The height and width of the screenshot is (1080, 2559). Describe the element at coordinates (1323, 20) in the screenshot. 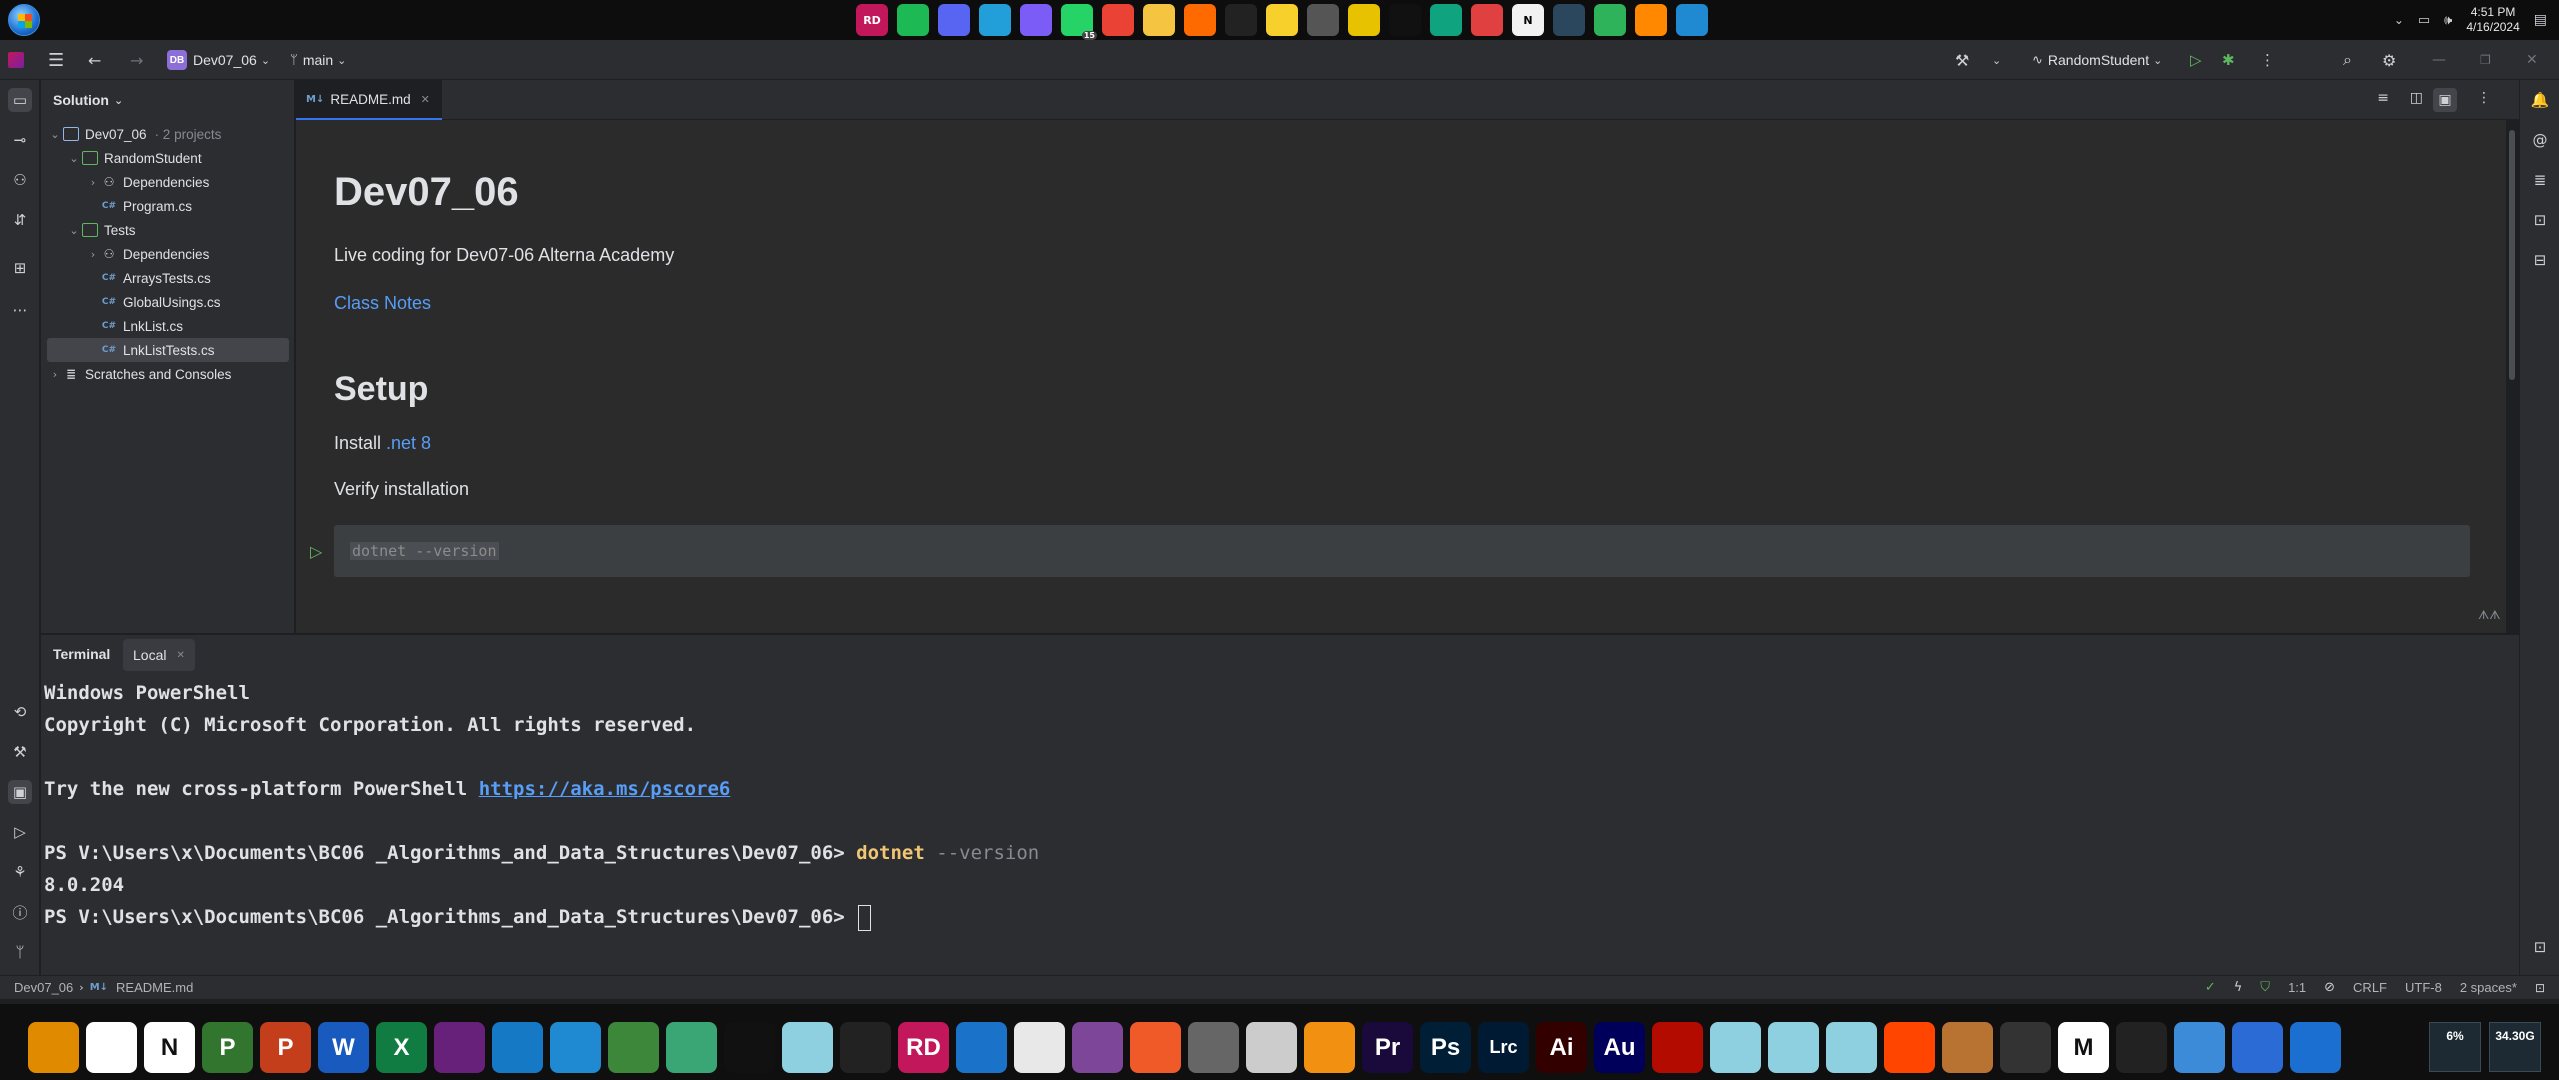

I see `snip-tool-app-icon` at that location.